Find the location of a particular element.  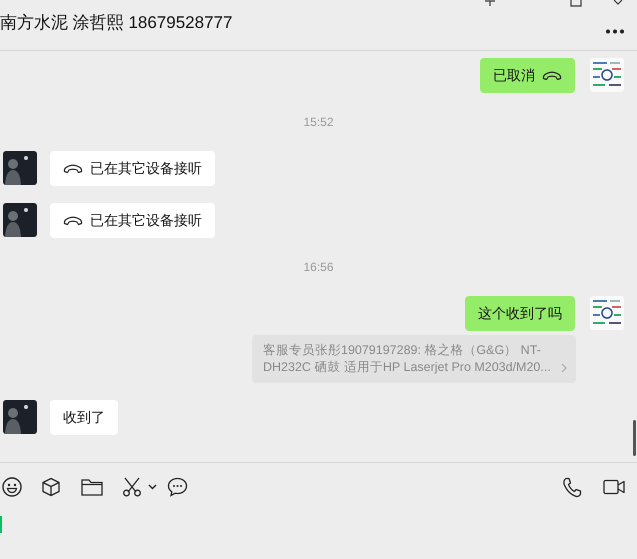

chat-title: 南方水泥 涂哲熙 18679528777 is located at coordinates (116, 23).